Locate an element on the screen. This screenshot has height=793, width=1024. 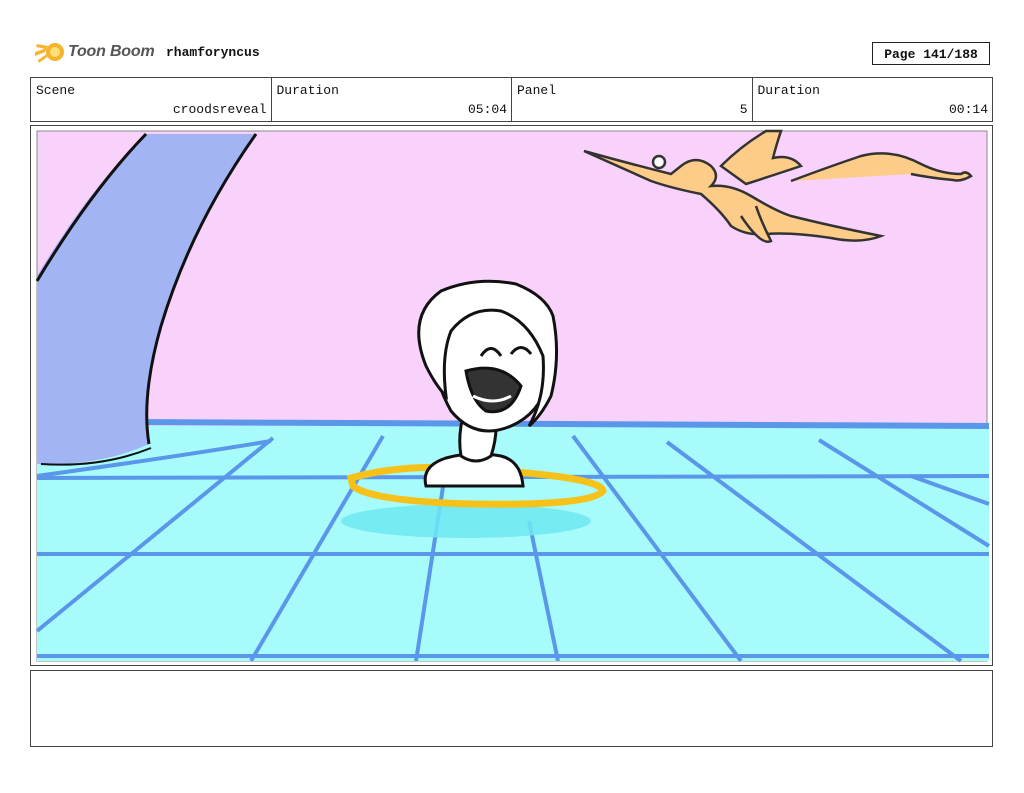
panel-notes-area is located at coordinates (511, 708).